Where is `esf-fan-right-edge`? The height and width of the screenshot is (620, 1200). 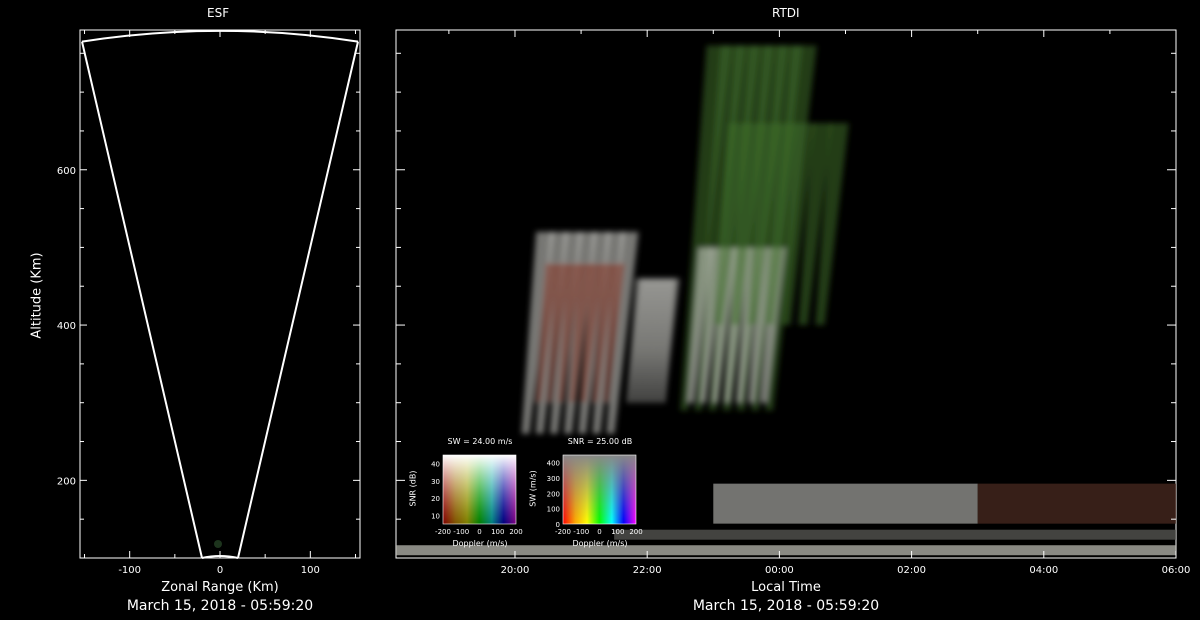
esf-fan-right-edge is located at coordinates (298, 300).